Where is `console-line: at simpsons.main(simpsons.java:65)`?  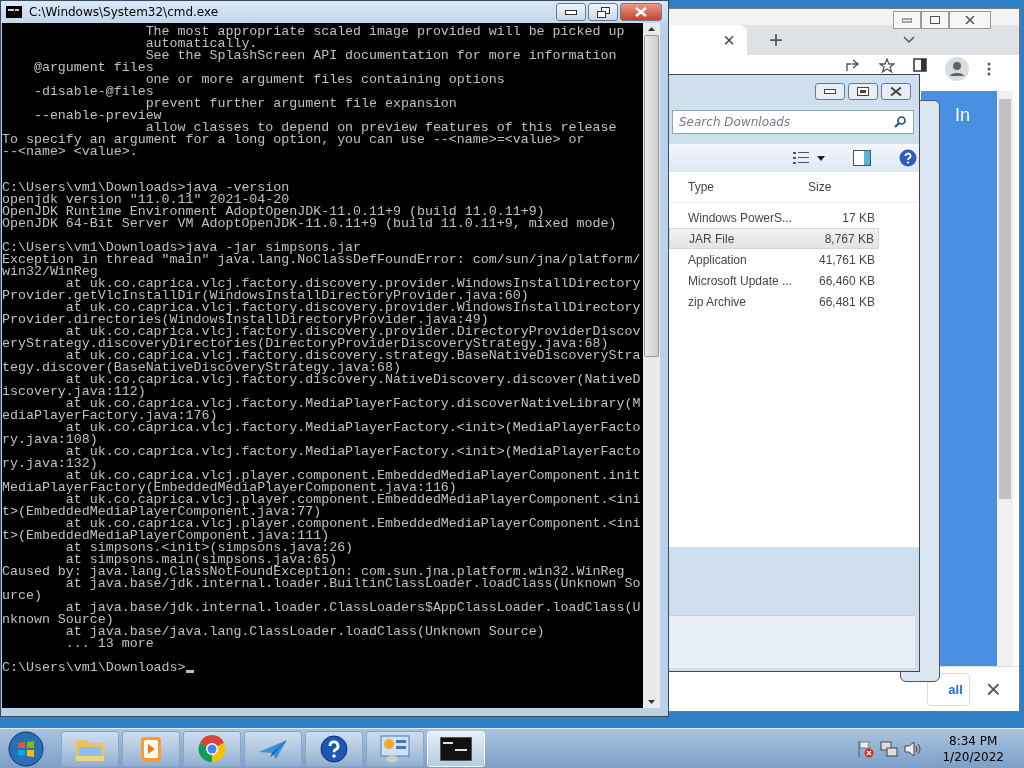
console-line: at simpsons.main(simpsons.java:65) is located at coordinates (201, 560).